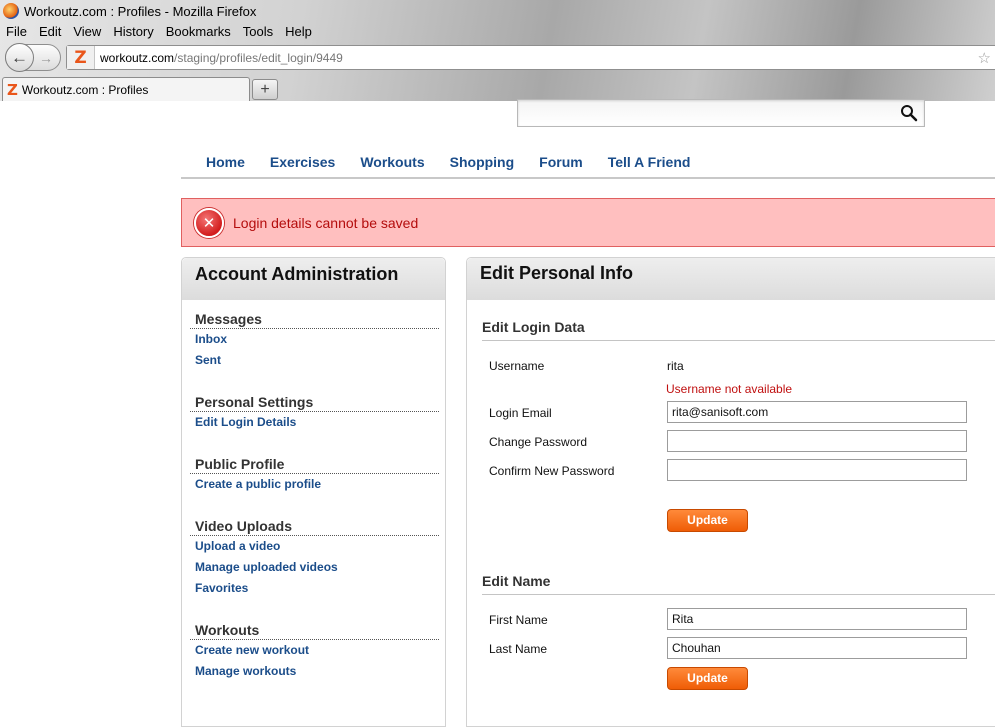  What do you see at coordinates (298, 32) in the screenshot?
I see `menu-help: Help` at bounding box center [298, 32].